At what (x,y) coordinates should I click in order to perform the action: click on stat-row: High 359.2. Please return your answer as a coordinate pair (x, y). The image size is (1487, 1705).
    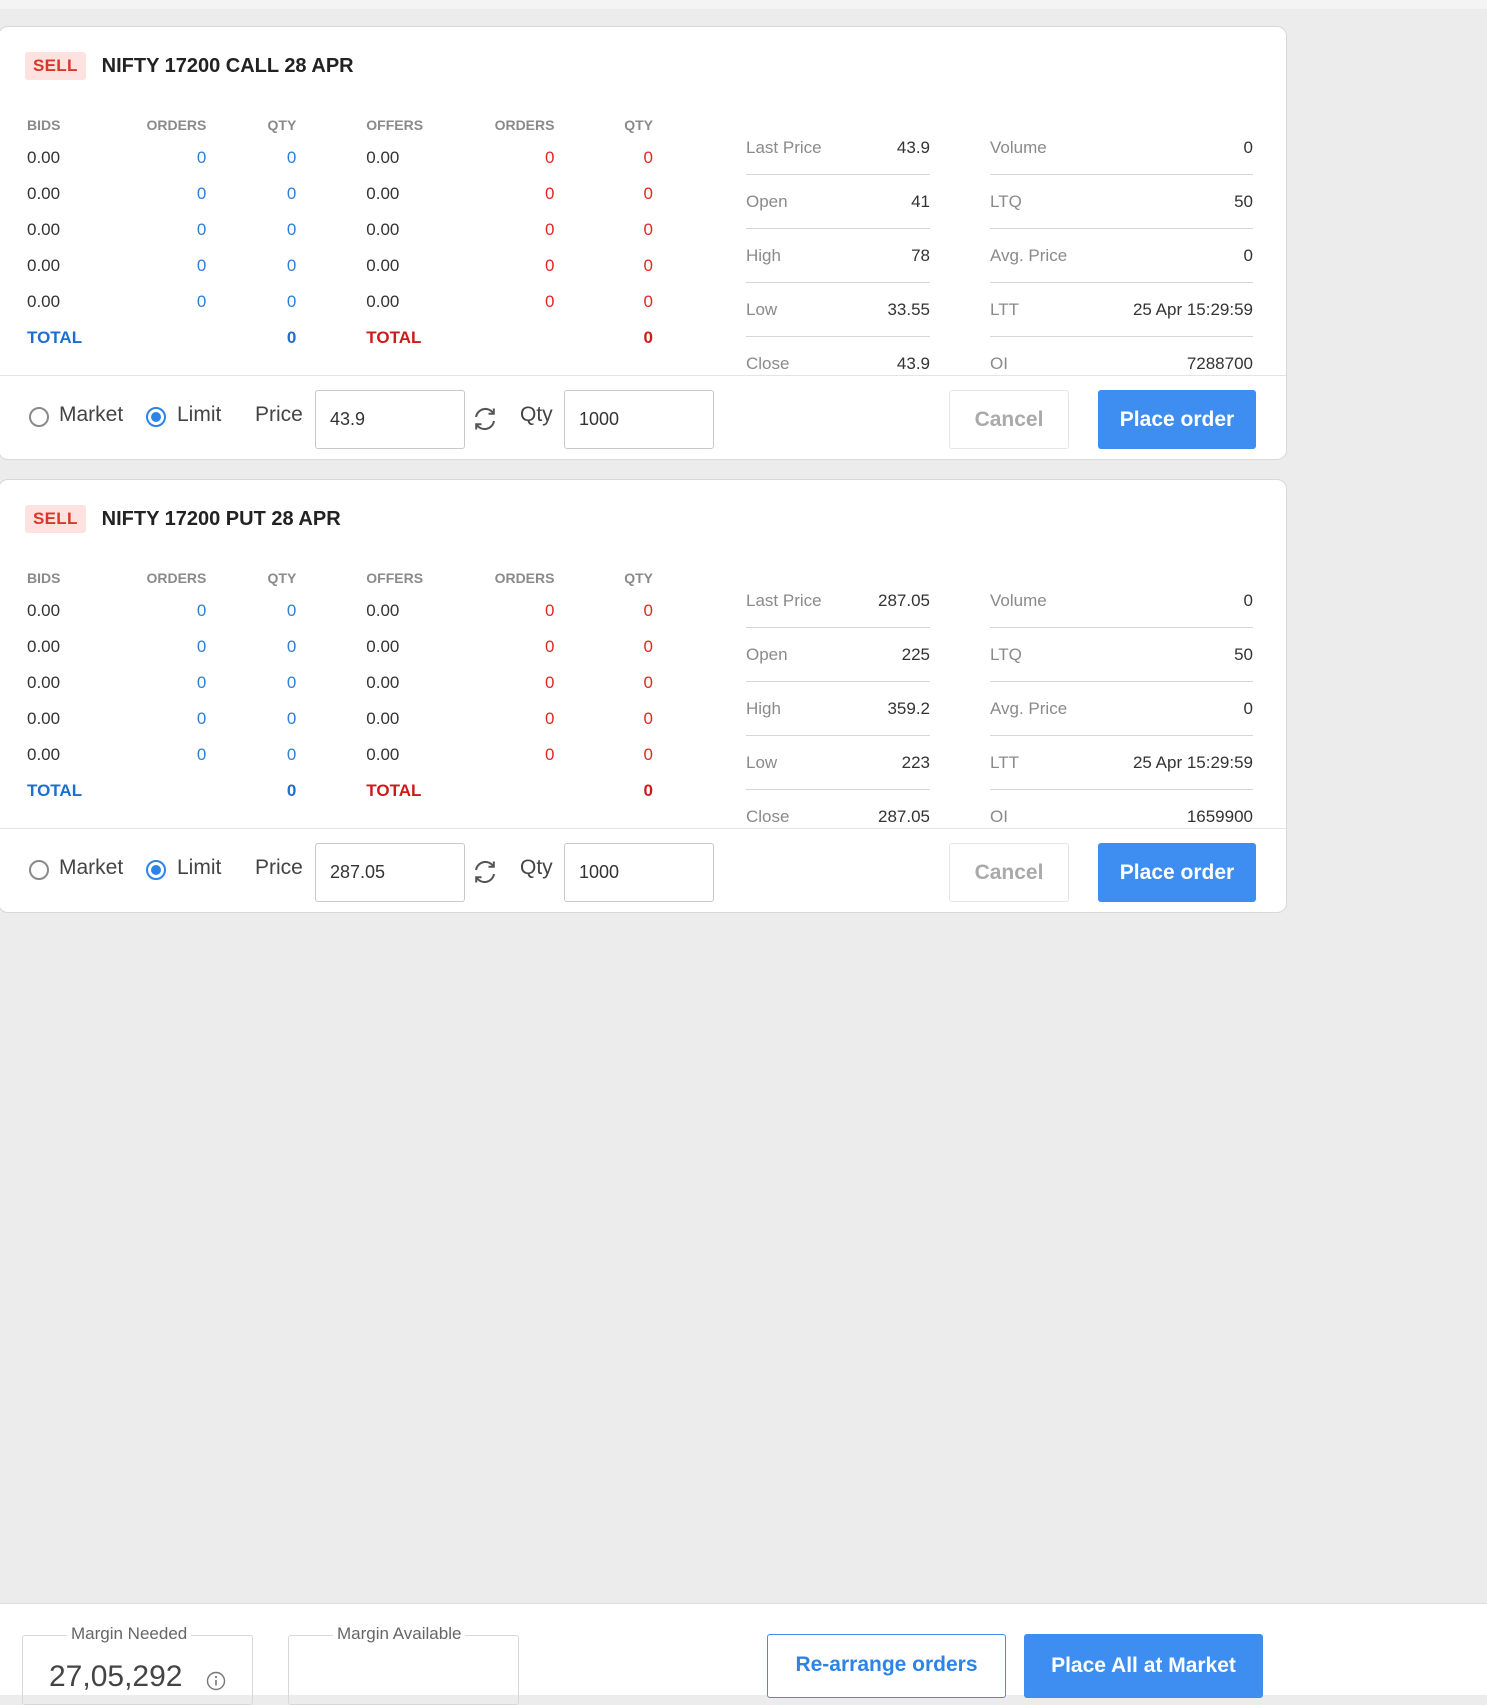
    Looking at the image, I should click on (838, 709).